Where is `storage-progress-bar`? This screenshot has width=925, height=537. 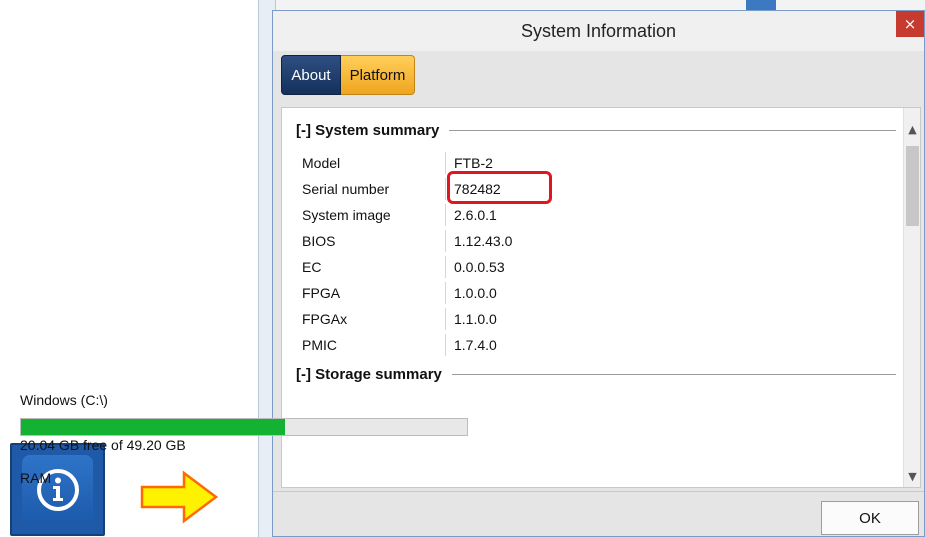 storage-progress-bar is located at coordinates (244, 427).